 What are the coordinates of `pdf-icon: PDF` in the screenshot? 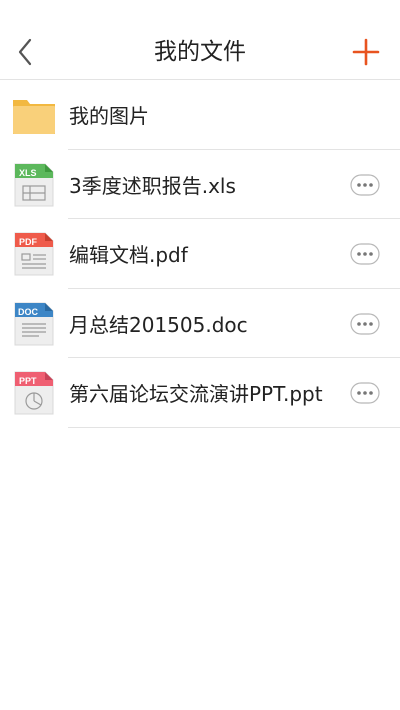 It's located at (34, 254).